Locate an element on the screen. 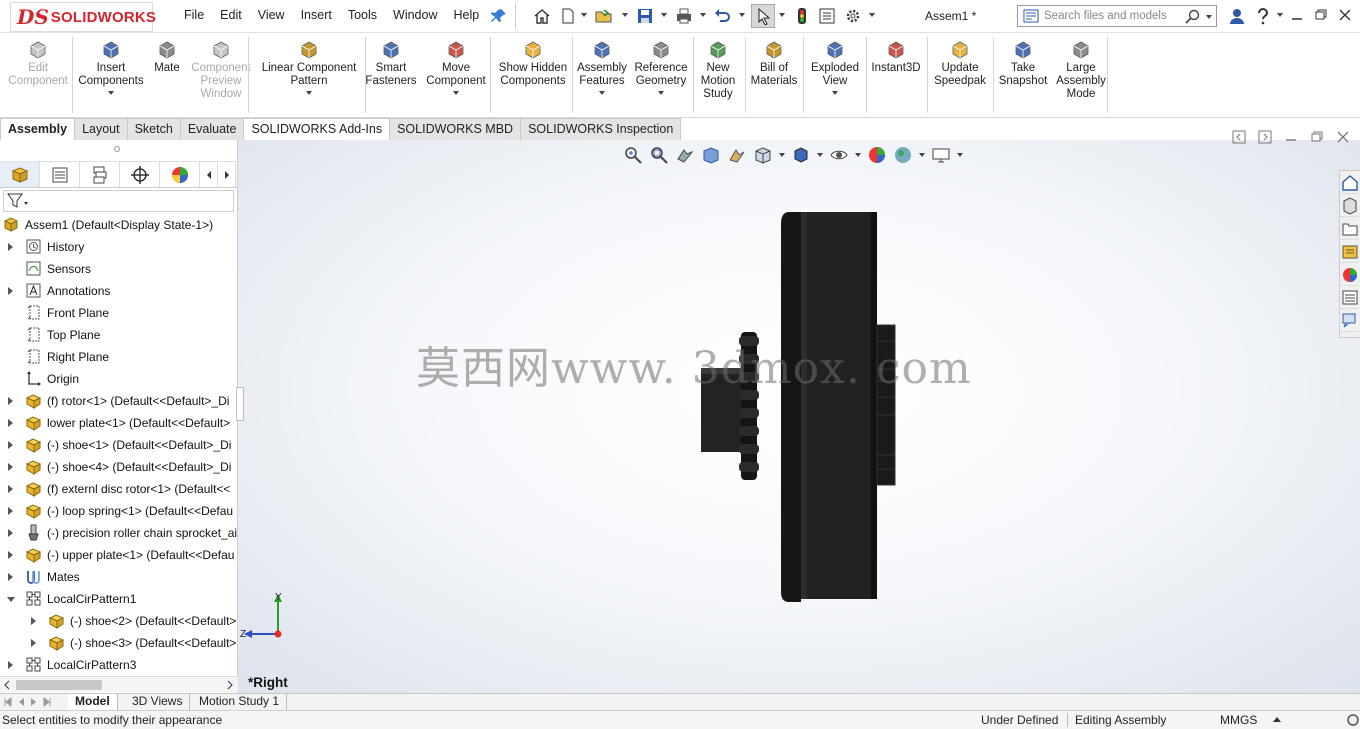 The height and width of the screenshot is (729, 1360). tree-node: Right Plane is located at coordinates (118, 357).